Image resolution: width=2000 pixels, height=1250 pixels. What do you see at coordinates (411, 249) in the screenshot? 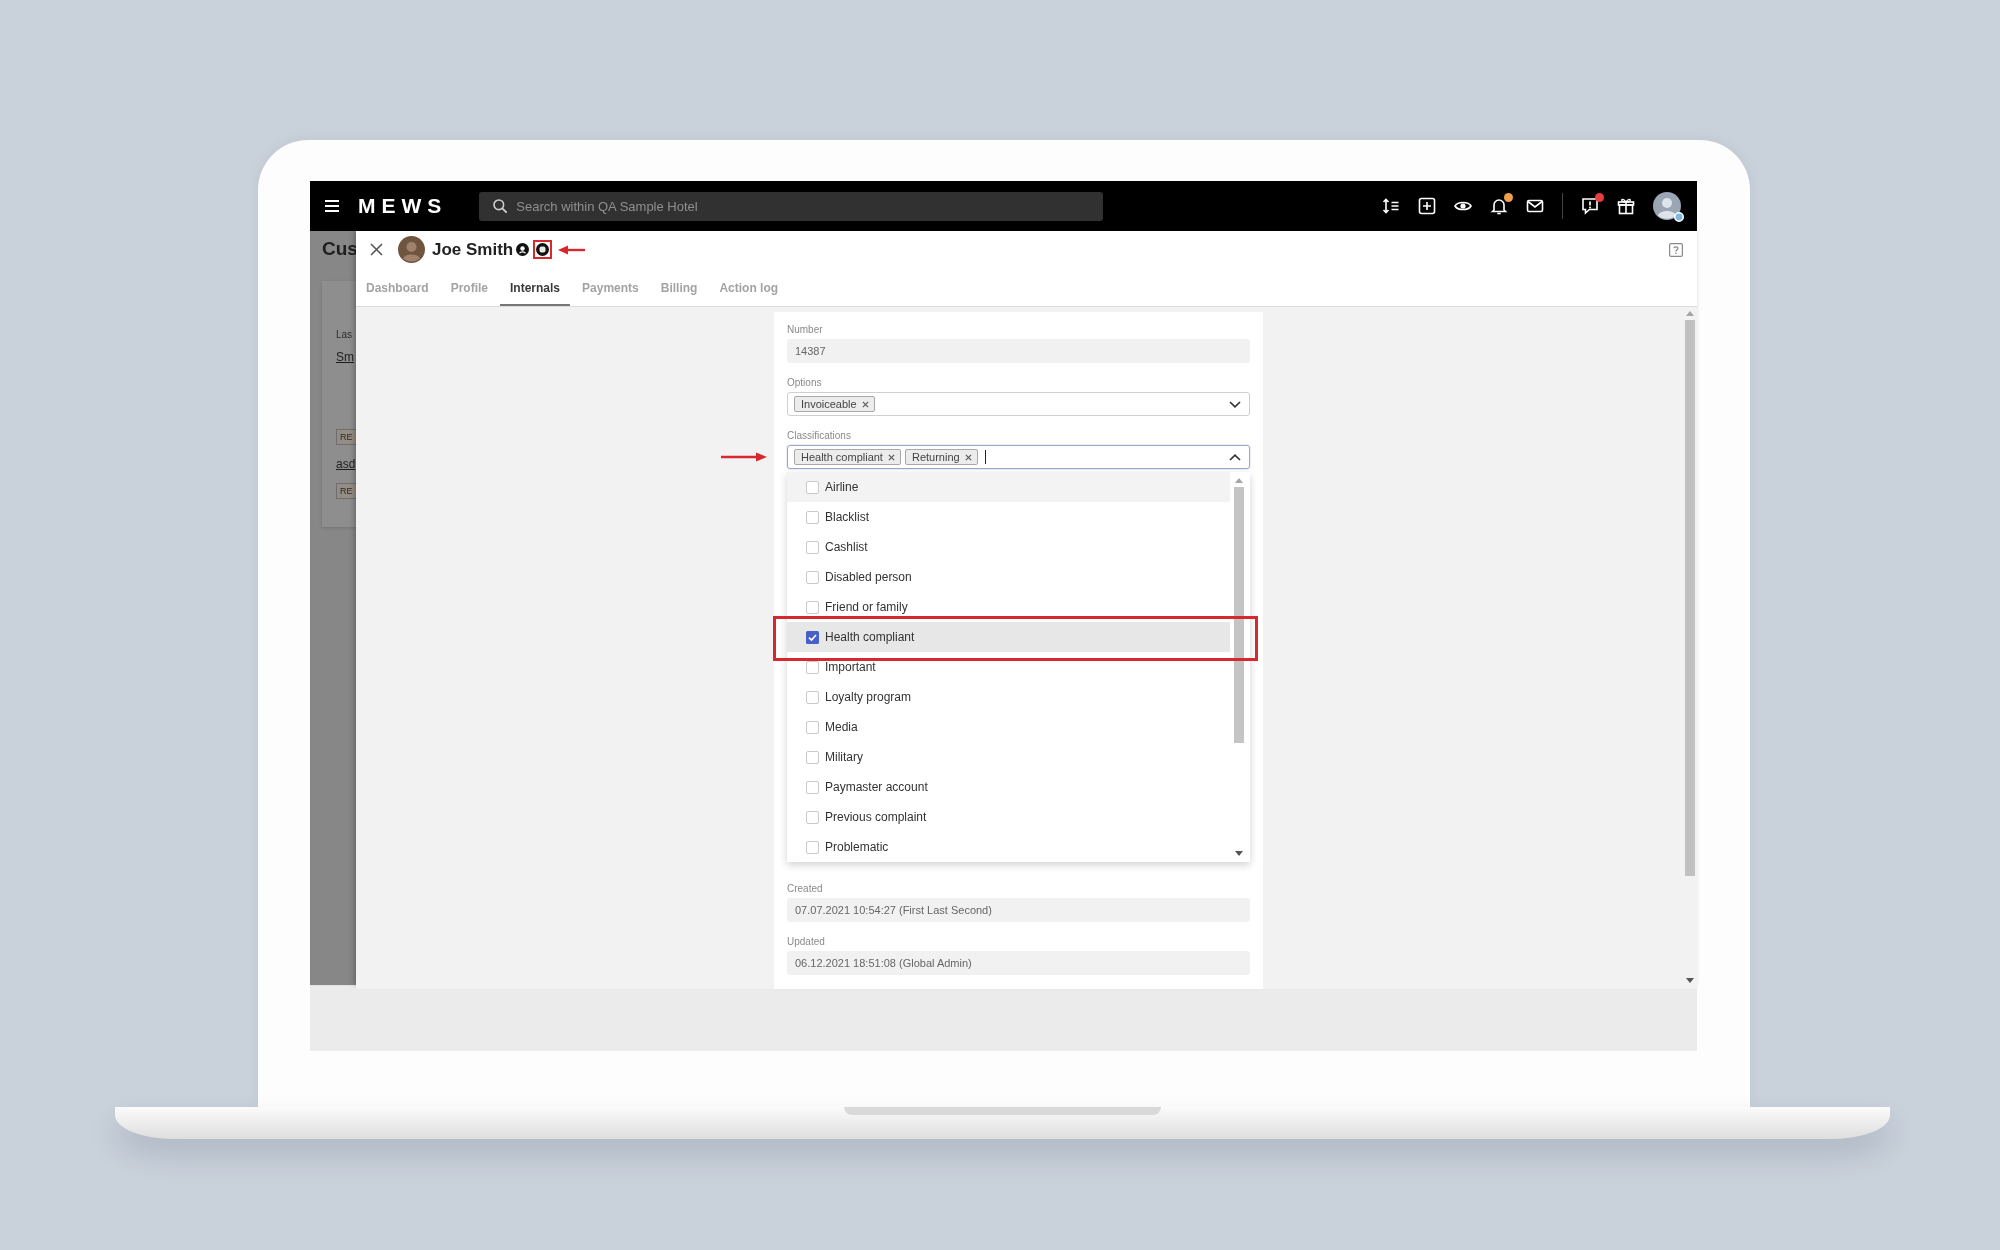
I see `avatar` at bounding box center [411, 249].